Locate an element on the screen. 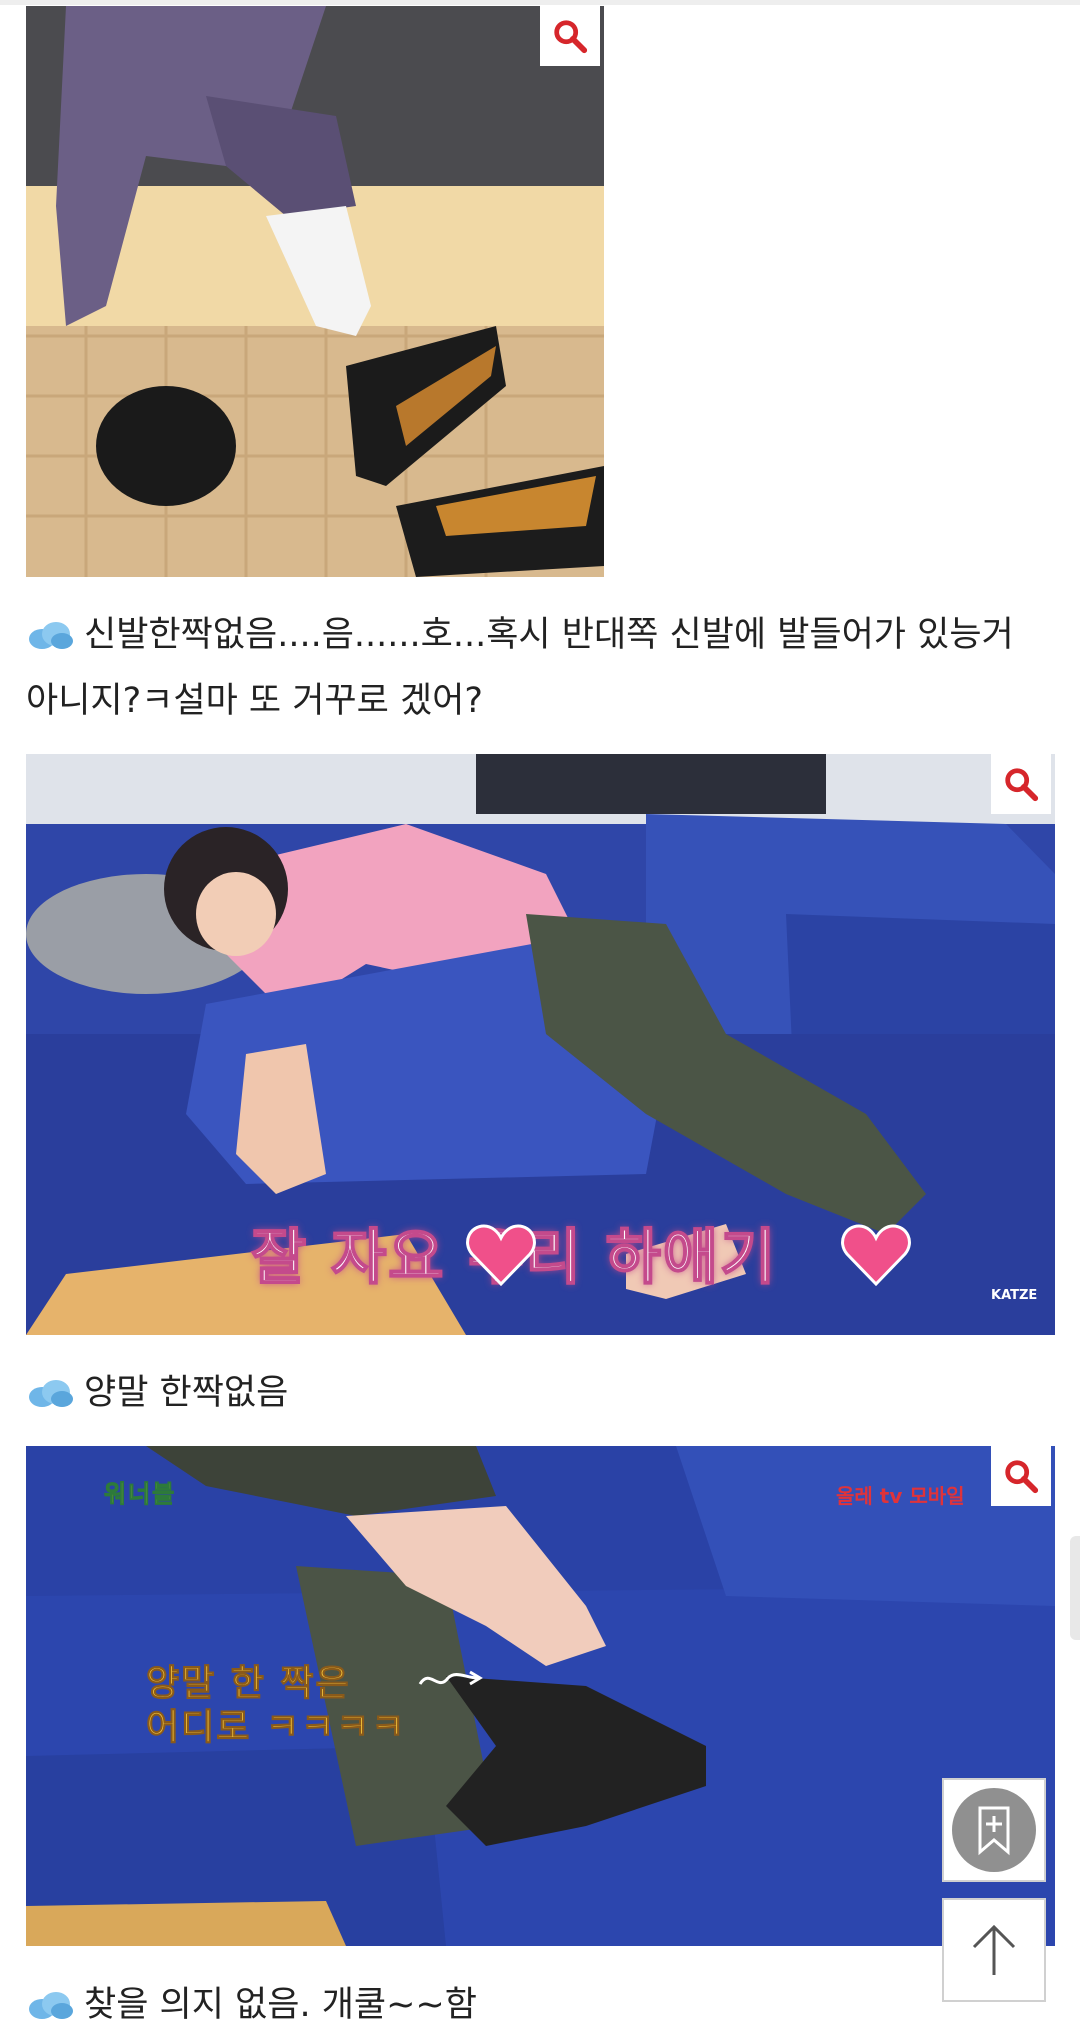 Image resolution: width=1080 pixels, height=2038 pixels. scroll-top-button is located at coordinates (994, 1950).